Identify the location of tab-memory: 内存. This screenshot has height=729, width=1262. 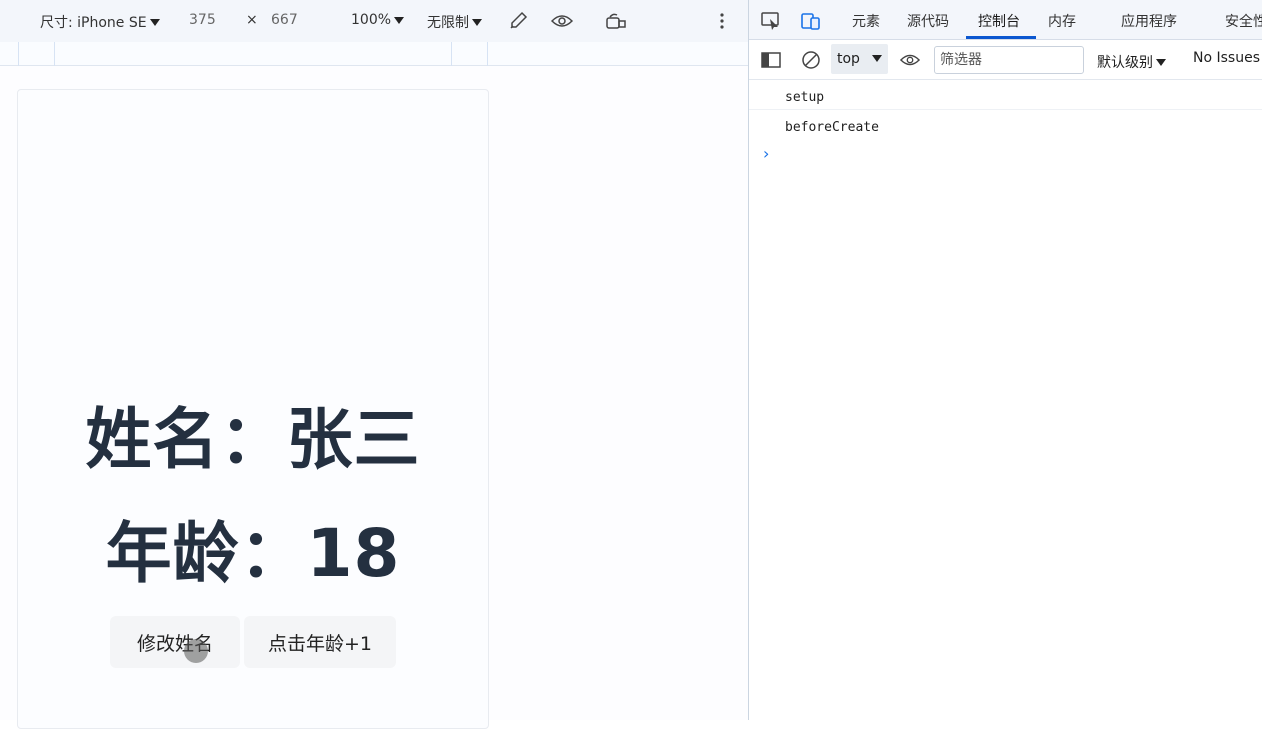
(1062, 21).